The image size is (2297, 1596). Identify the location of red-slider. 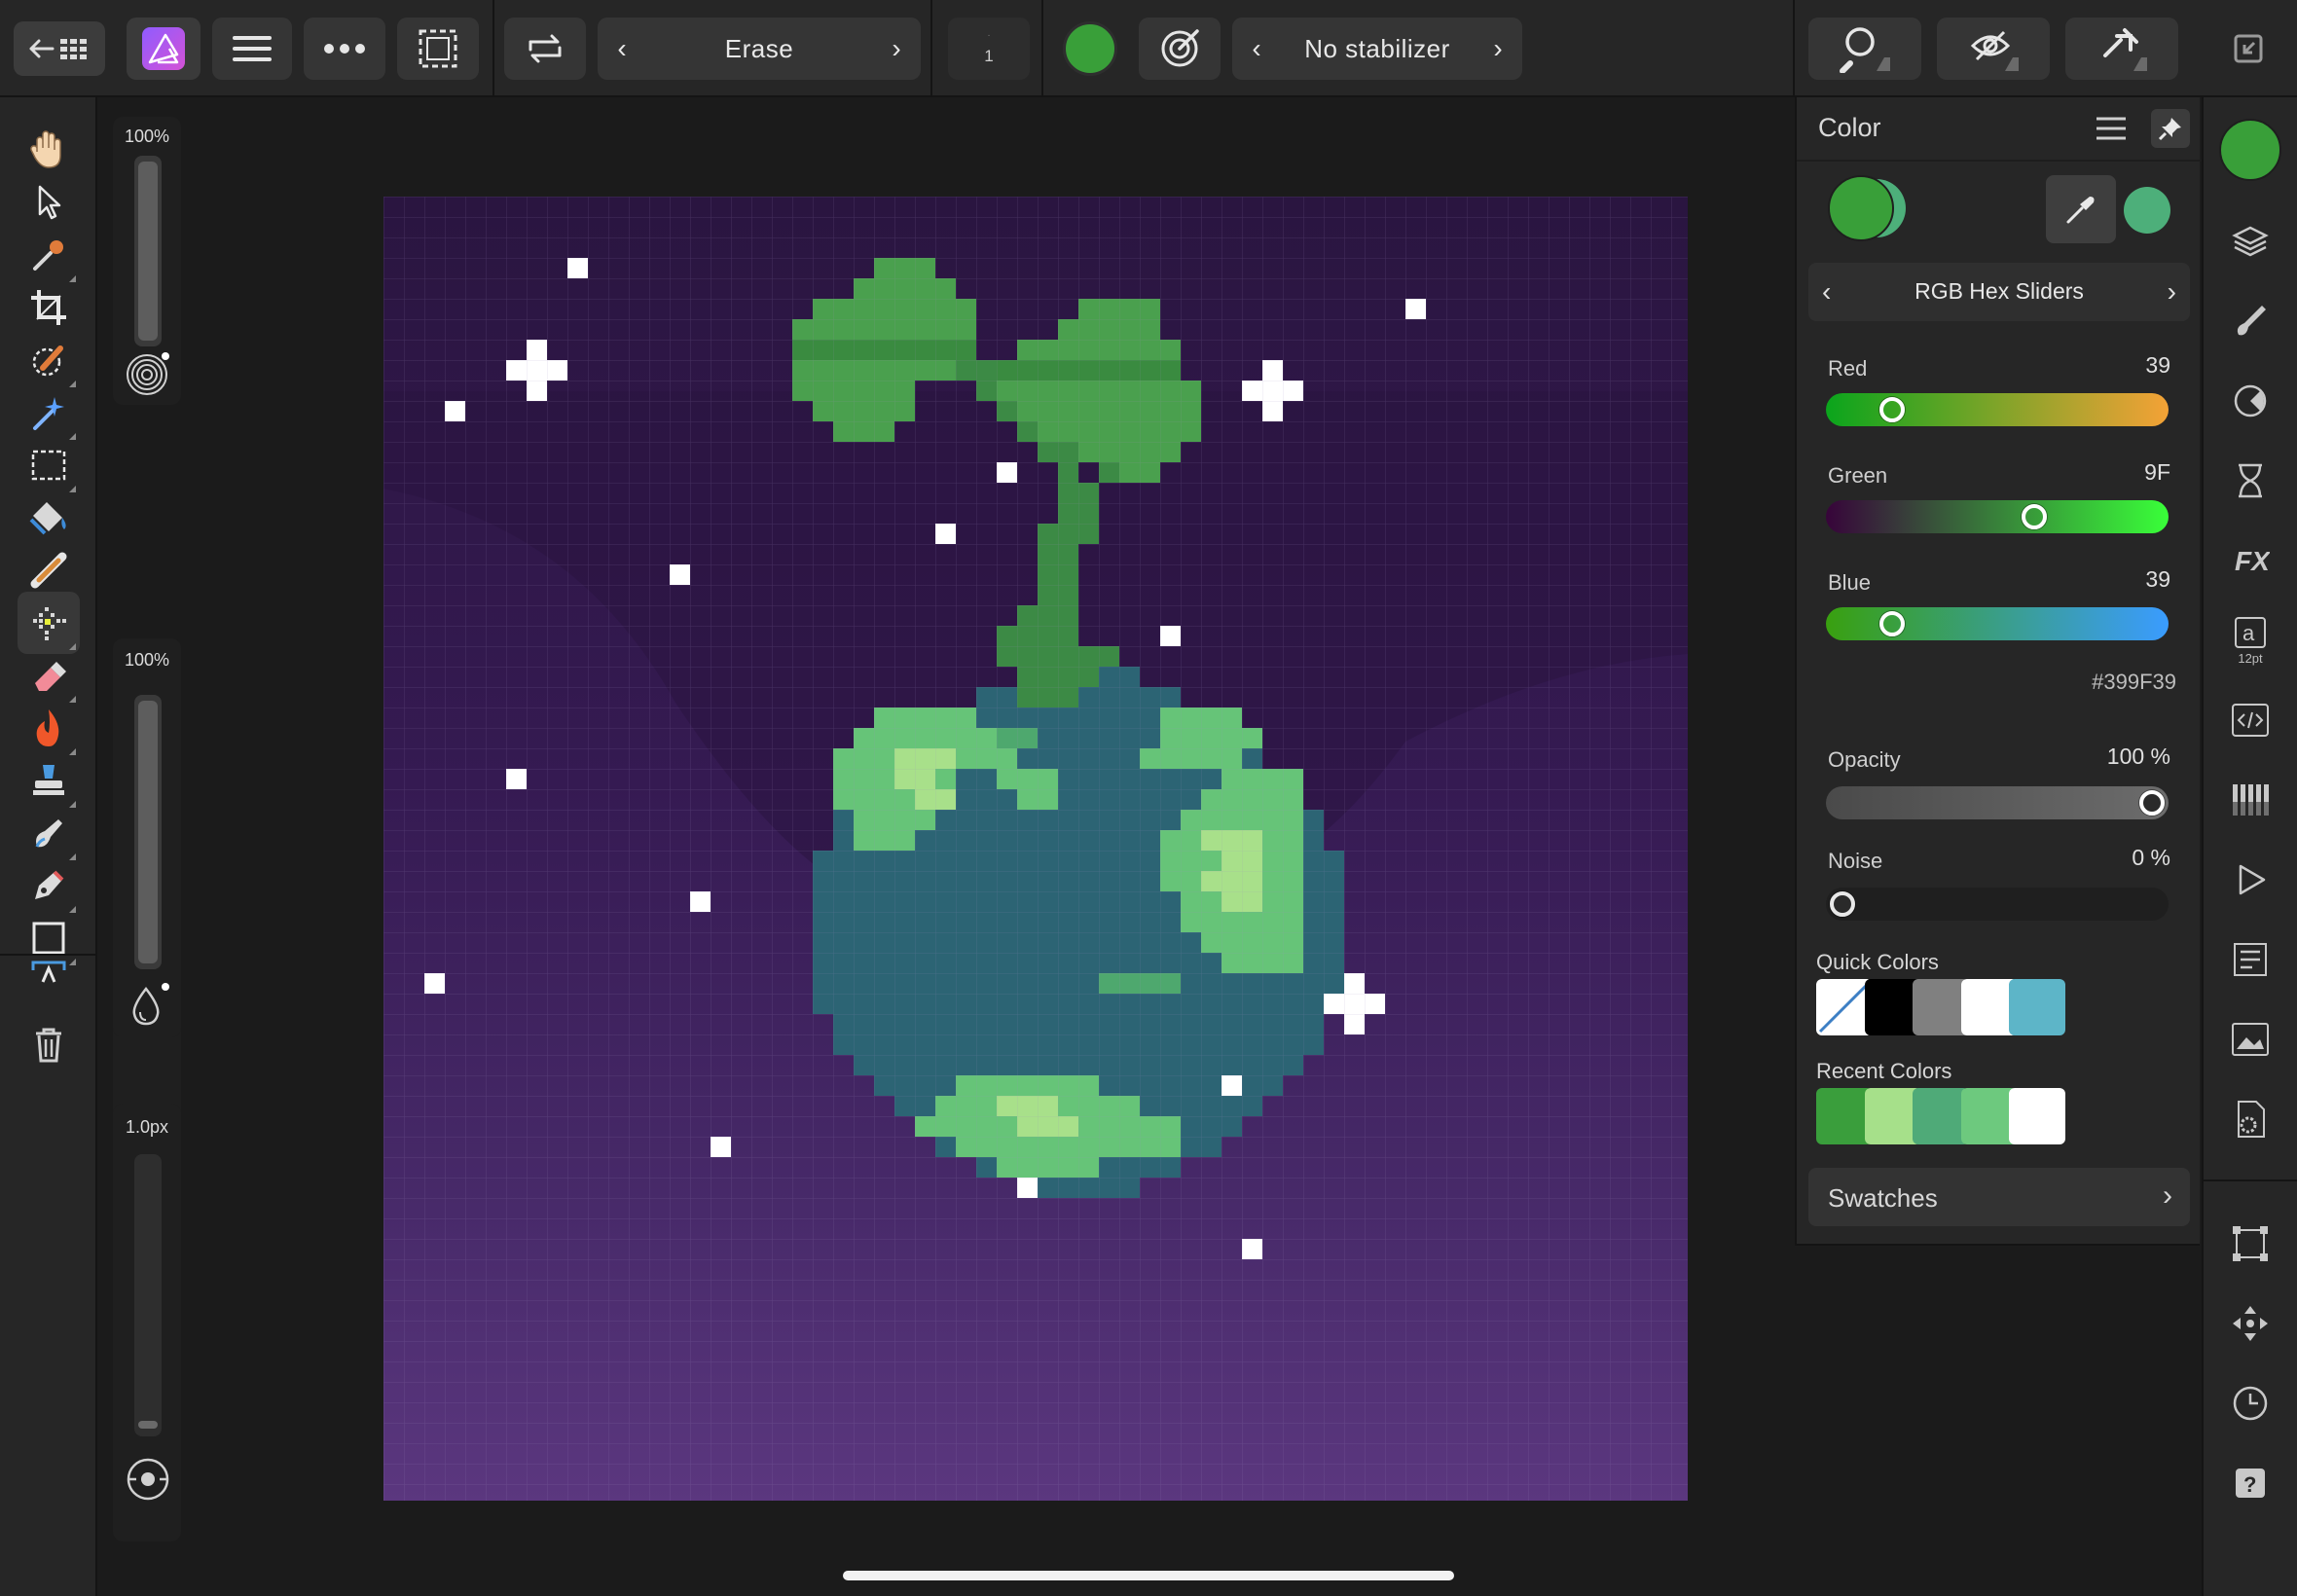
(1998, 409).